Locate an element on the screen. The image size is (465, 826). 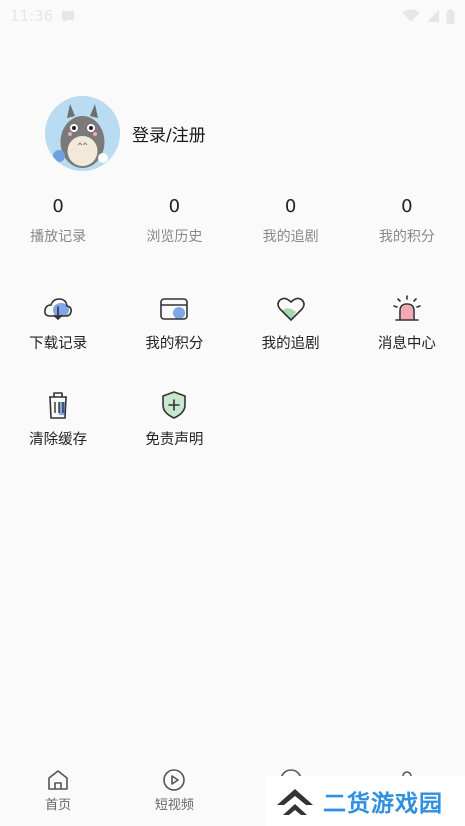
wifi-icon is located at coordinates (411, 15).